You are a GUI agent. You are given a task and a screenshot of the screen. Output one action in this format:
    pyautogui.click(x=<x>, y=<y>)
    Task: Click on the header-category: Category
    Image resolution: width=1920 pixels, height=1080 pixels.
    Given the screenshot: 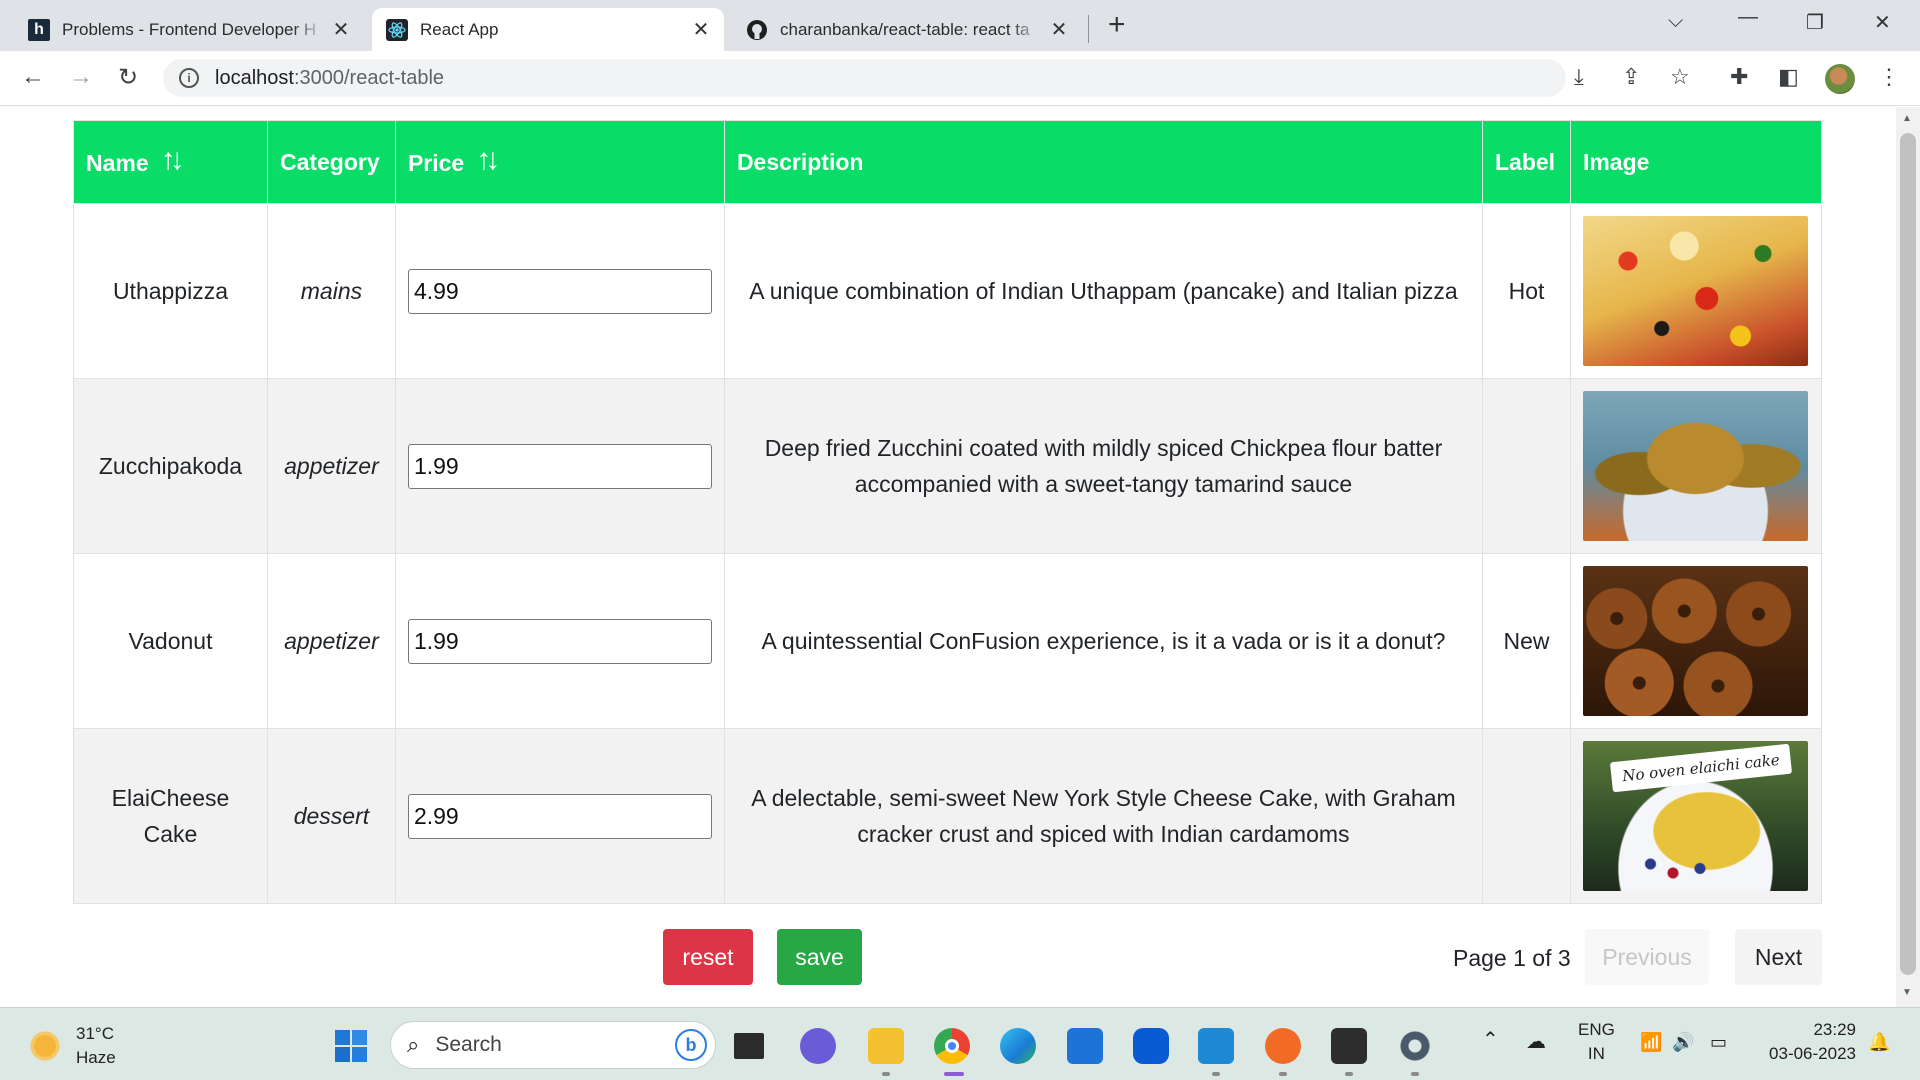 What is the action you would take?
    pyautogui.click(x=331, y=162)
    